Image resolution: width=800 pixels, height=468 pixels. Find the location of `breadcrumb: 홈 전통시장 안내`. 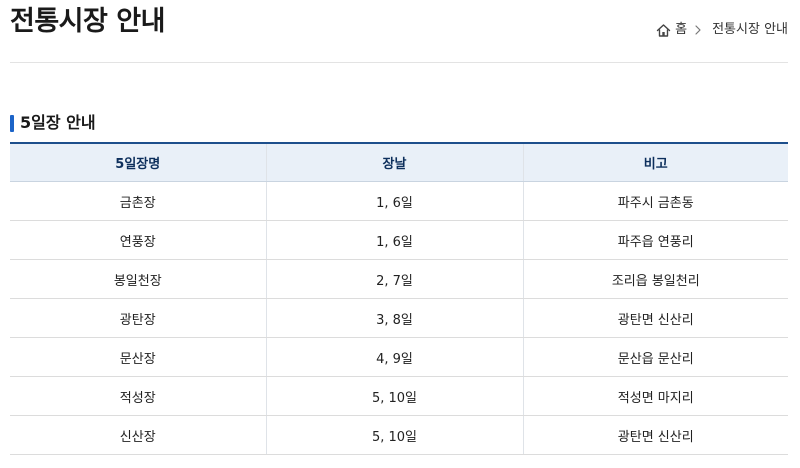

breadcrumb: 홈 전통시장 안내 is located at coordinates (722, 30).